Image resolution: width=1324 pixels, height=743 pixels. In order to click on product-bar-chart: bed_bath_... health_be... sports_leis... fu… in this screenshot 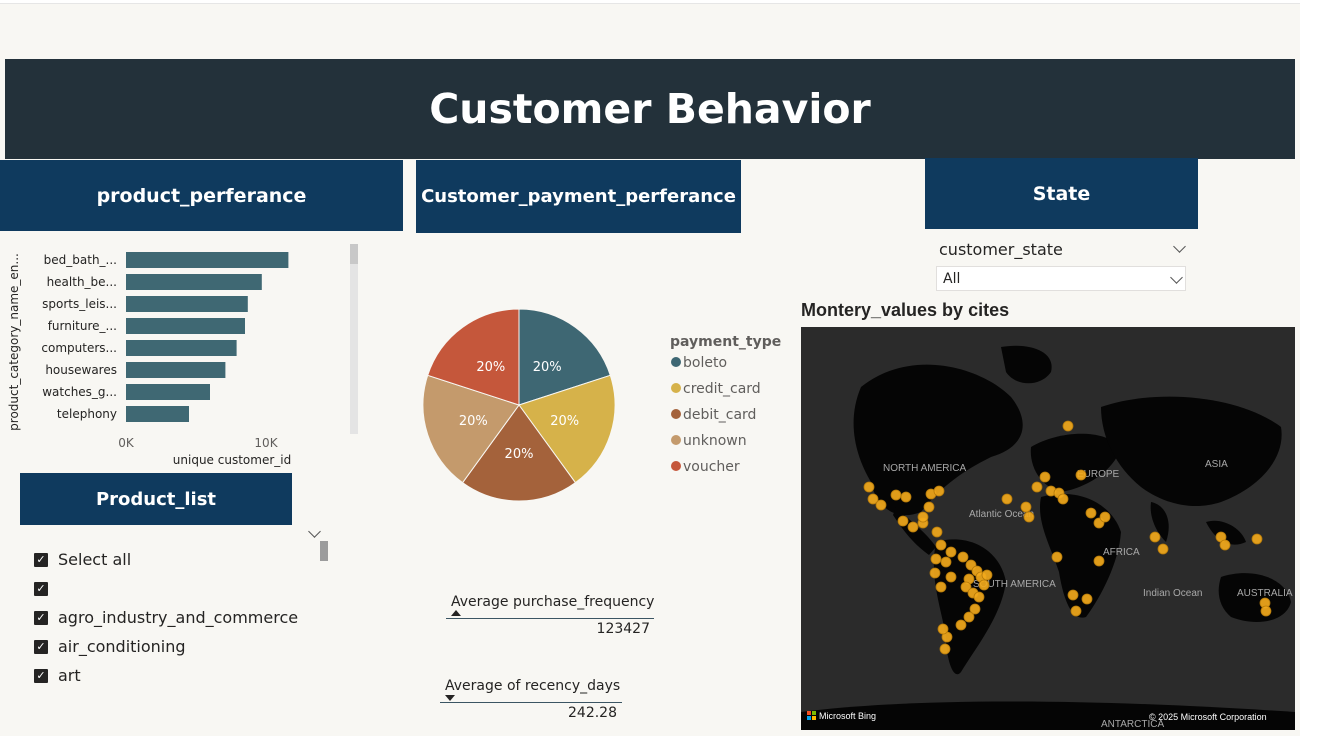, I will do `click(180, 354)`.